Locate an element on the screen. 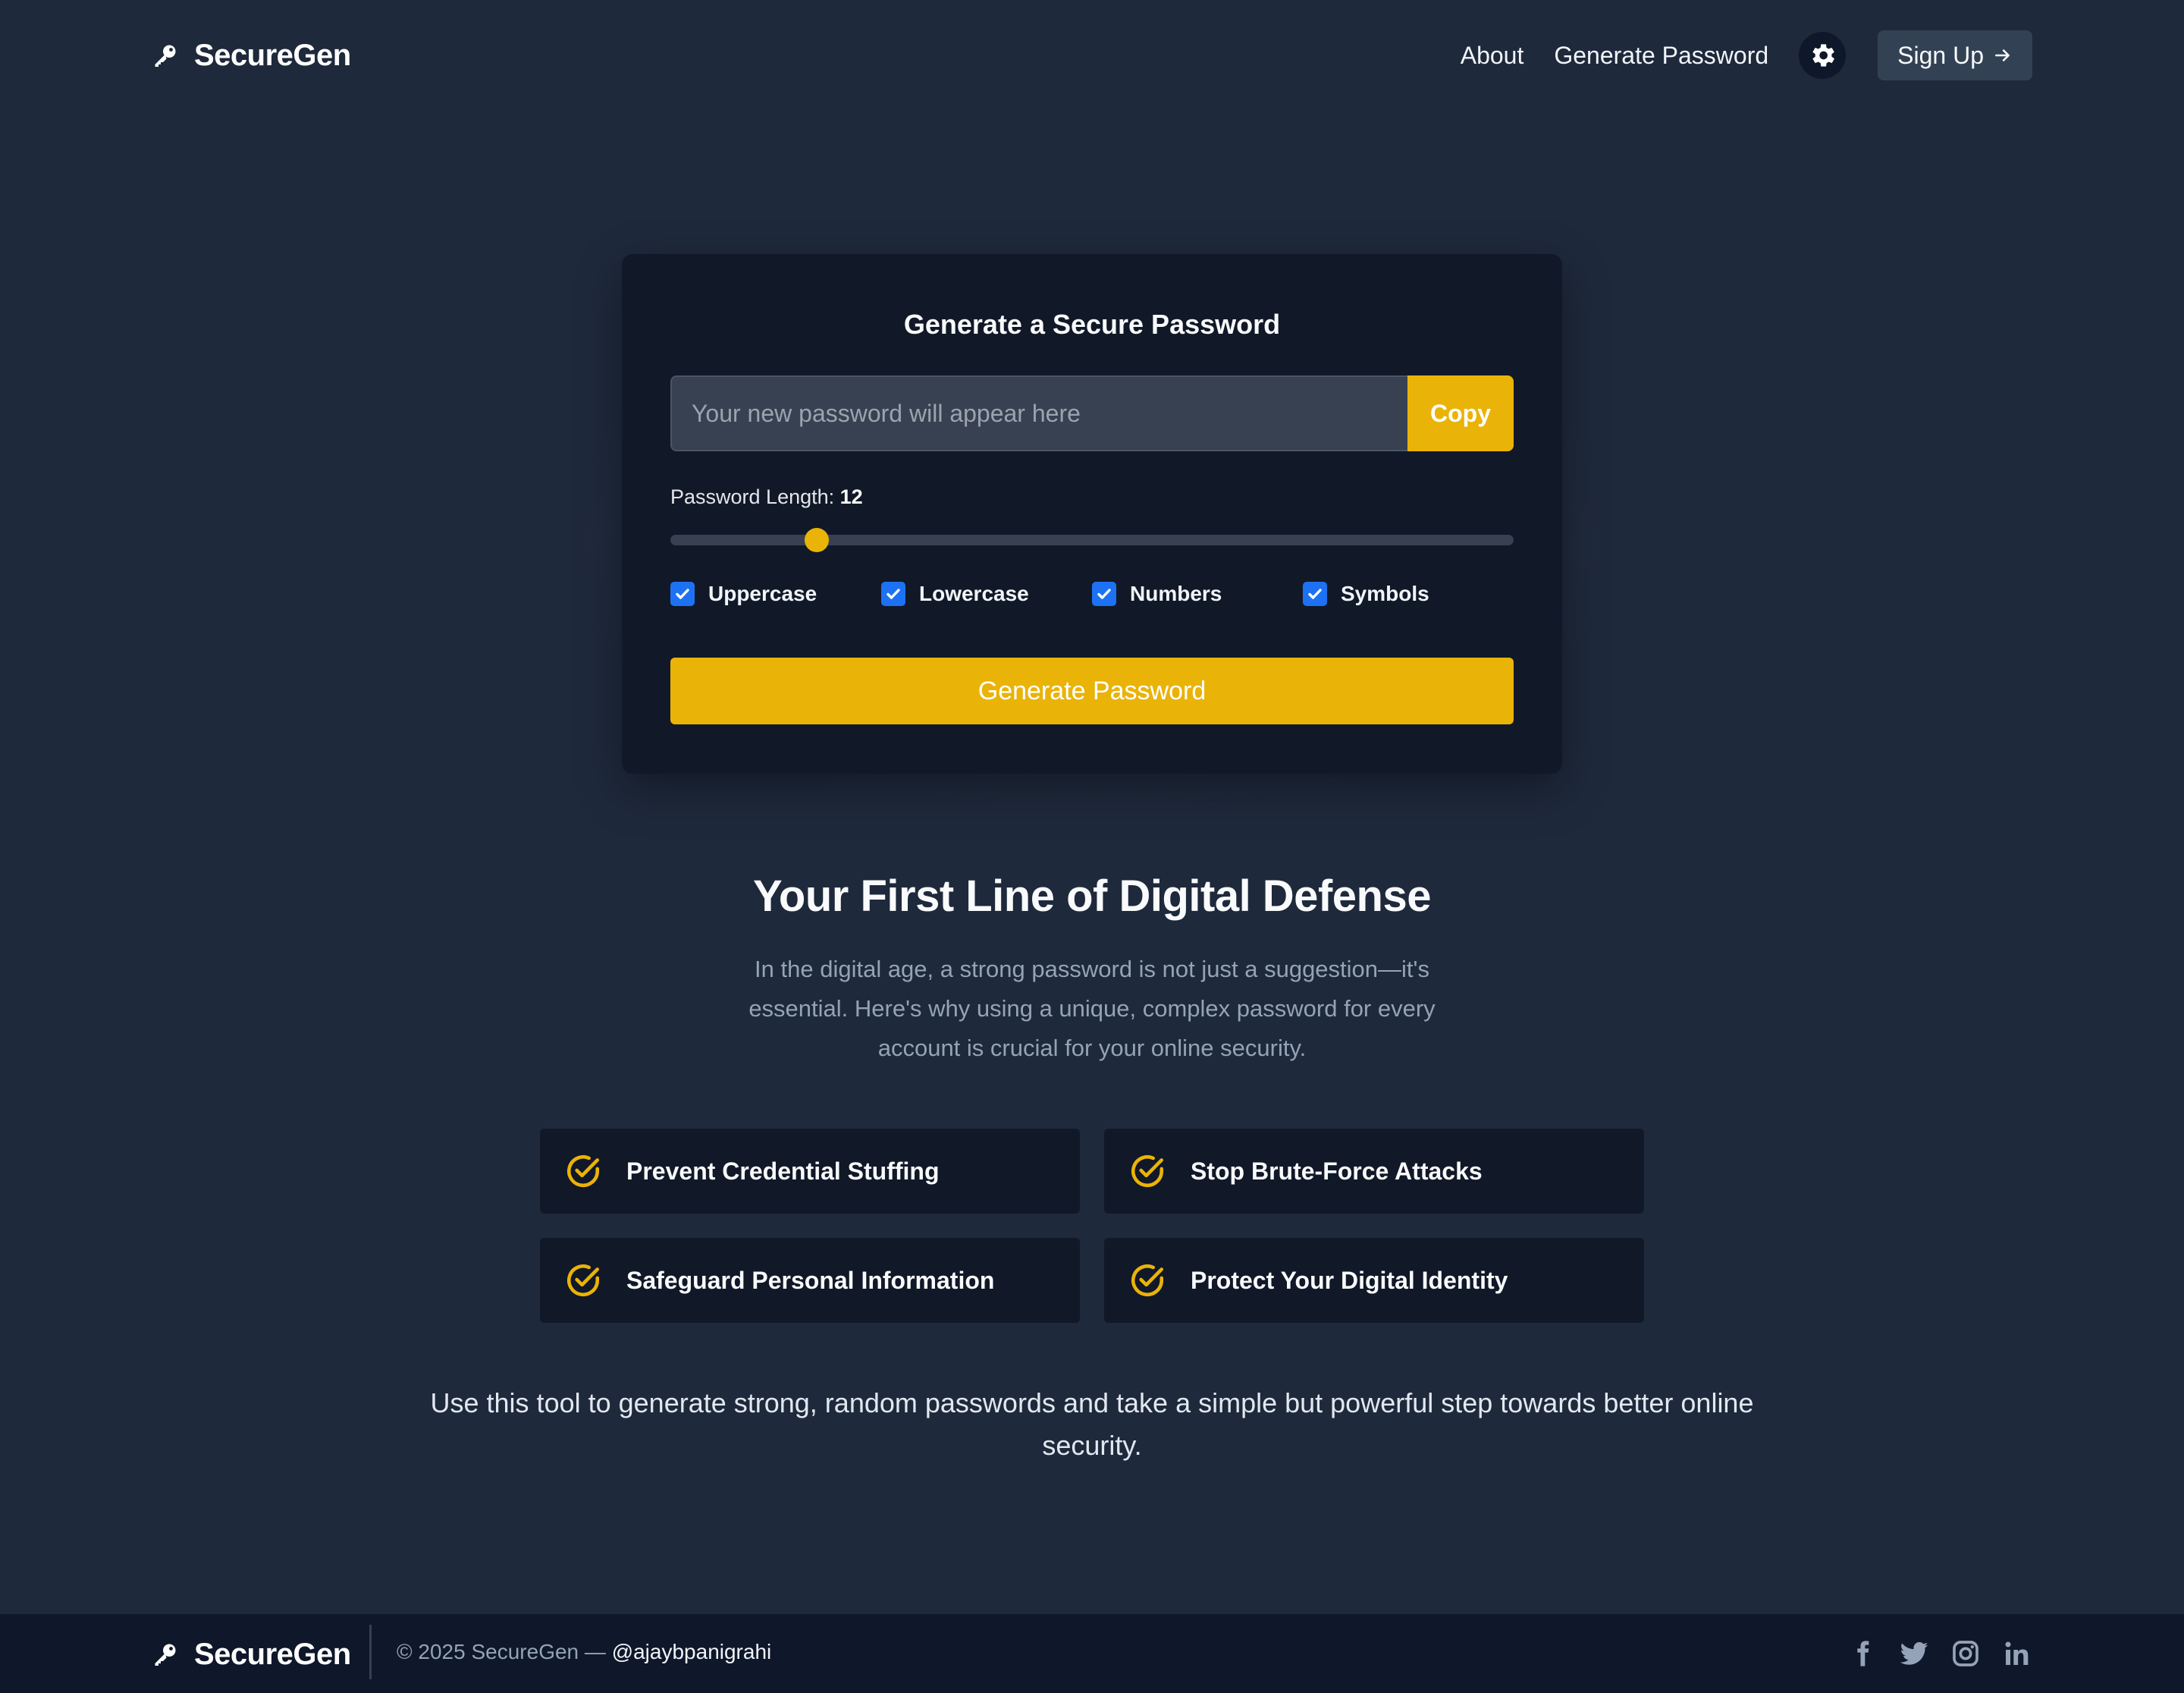  option-symbols: Symbols is located at coordinates (1366, 594).